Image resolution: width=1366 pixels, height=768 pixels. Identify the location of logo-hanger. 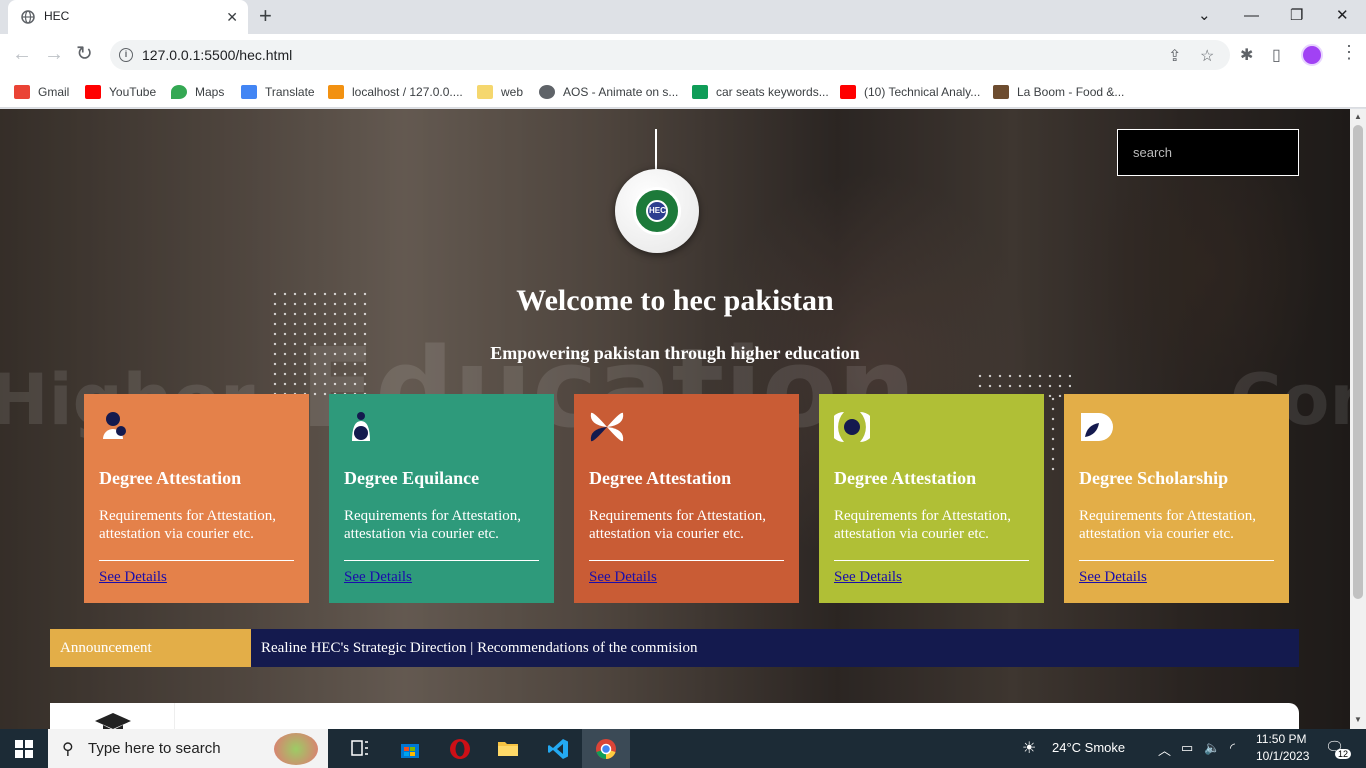
(656, 150).